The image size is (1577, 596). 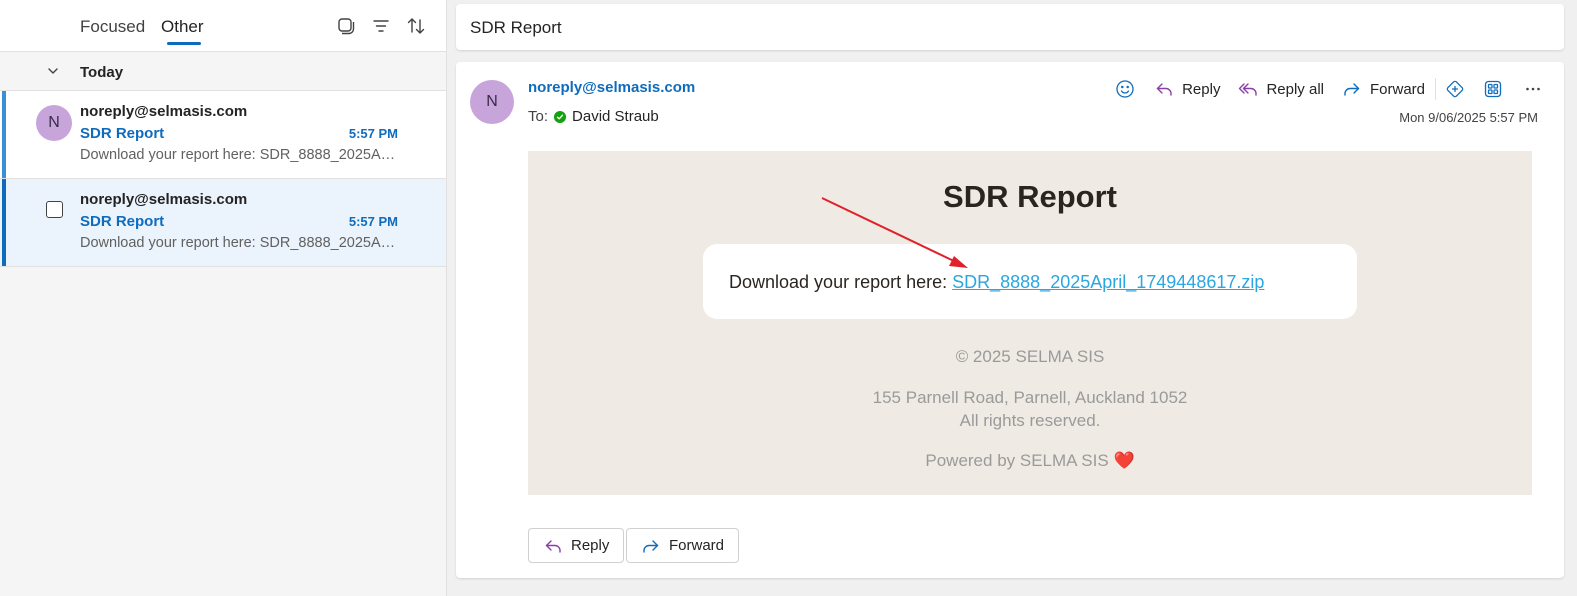 What do you see at coordinates (1493, 89) in the screenshot?
I see `apps-icon` at bounding box center [1493, 89].